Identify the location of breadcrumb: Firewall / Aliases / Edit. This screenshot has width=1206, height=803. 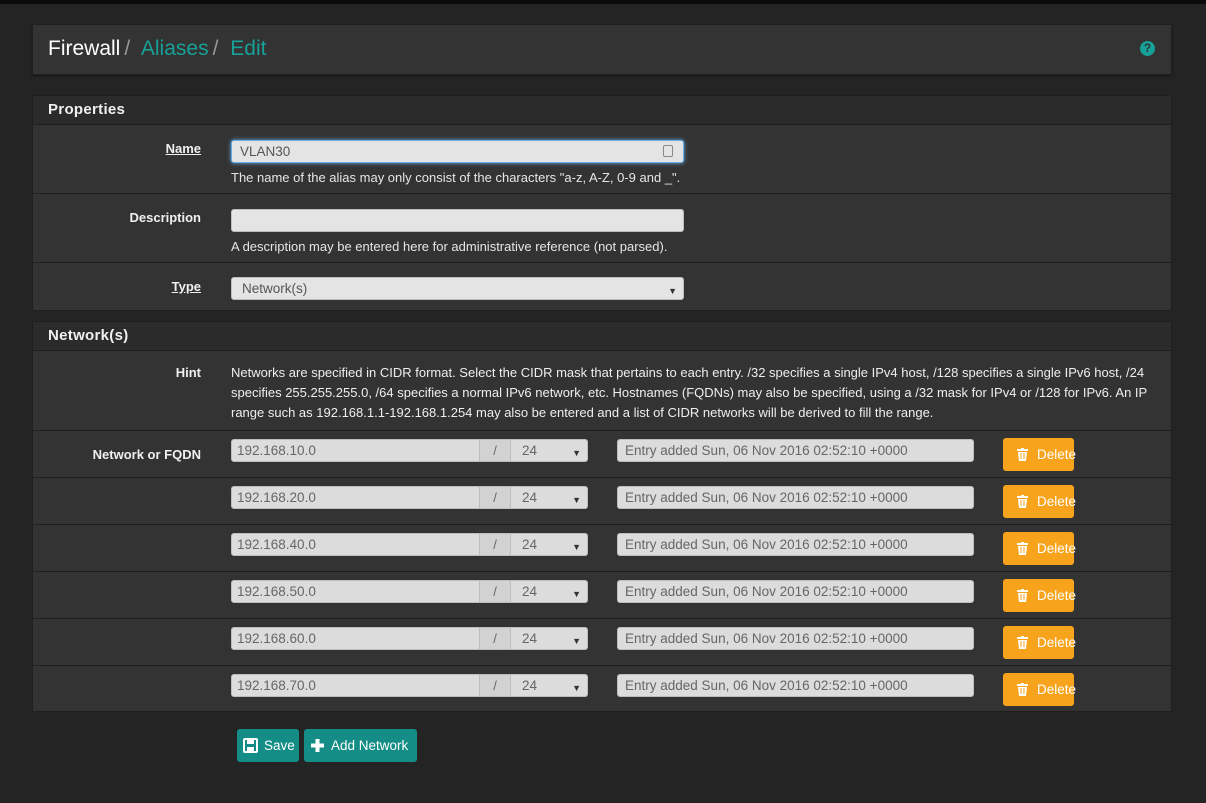
(157, 49).